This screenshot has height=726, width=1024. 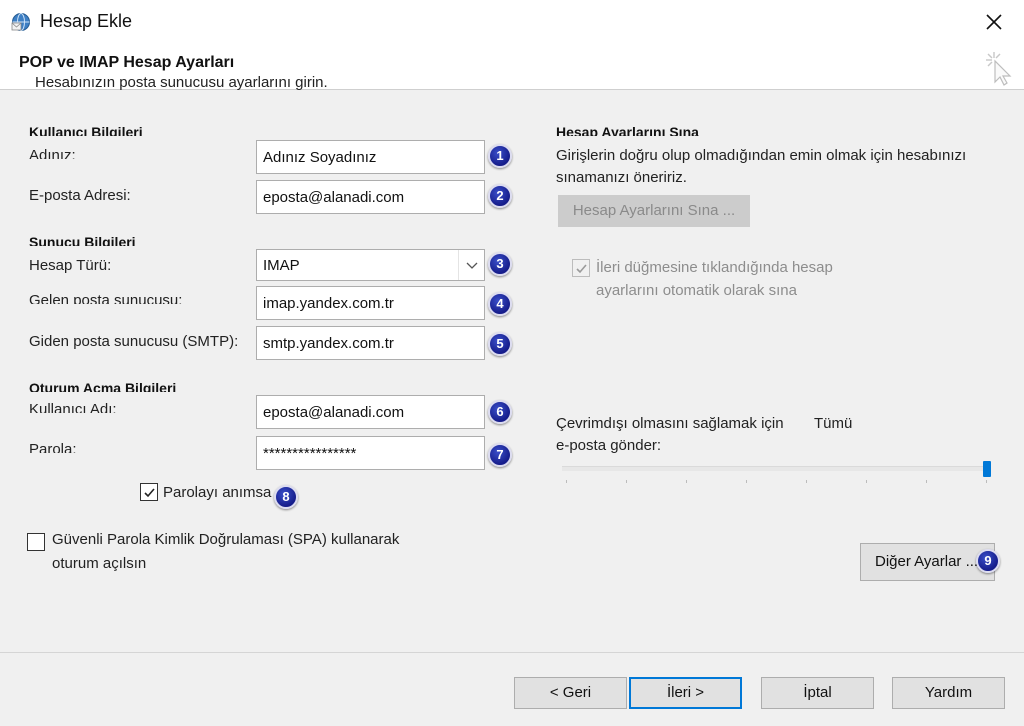 I want to click on badge-4: 4, so click(x=500, y=304).